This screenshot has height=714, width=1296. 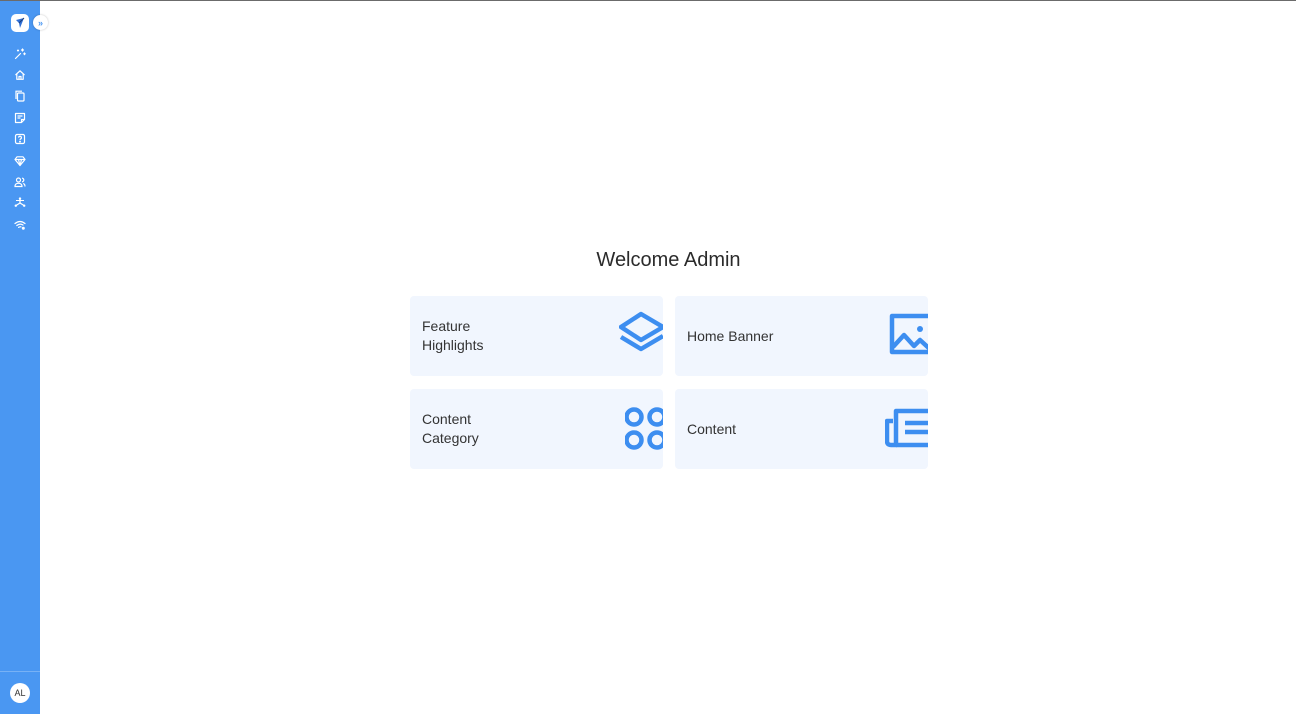 I want to click on note-icon, so click(x=20, y=117).